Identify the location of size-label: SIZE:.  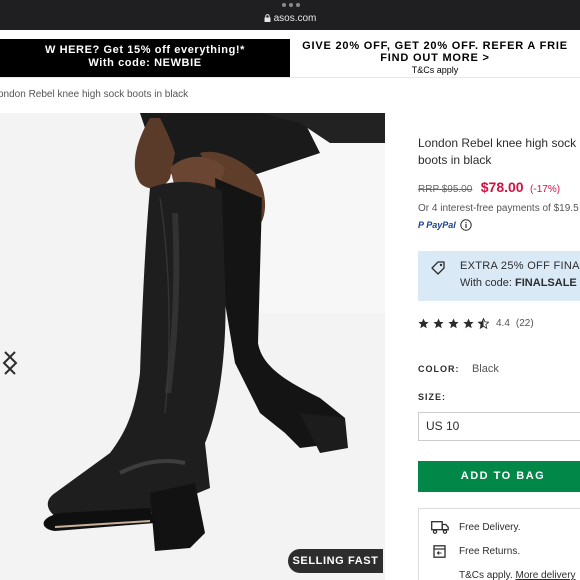
(432, 397).